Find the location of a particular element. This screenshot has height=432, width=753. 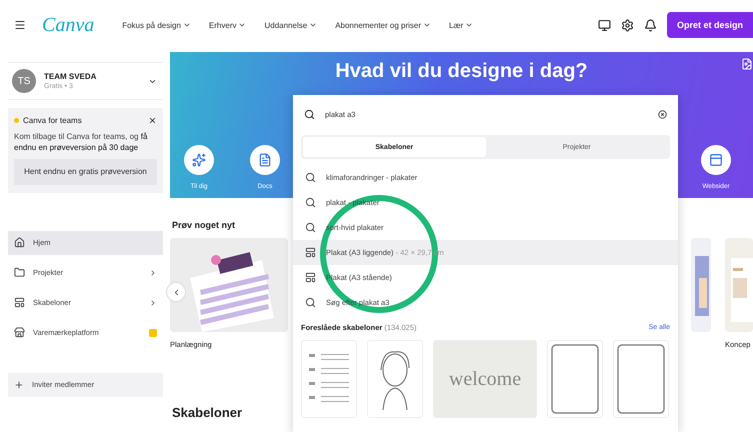

home-icon is located at coordinates (19, 242).